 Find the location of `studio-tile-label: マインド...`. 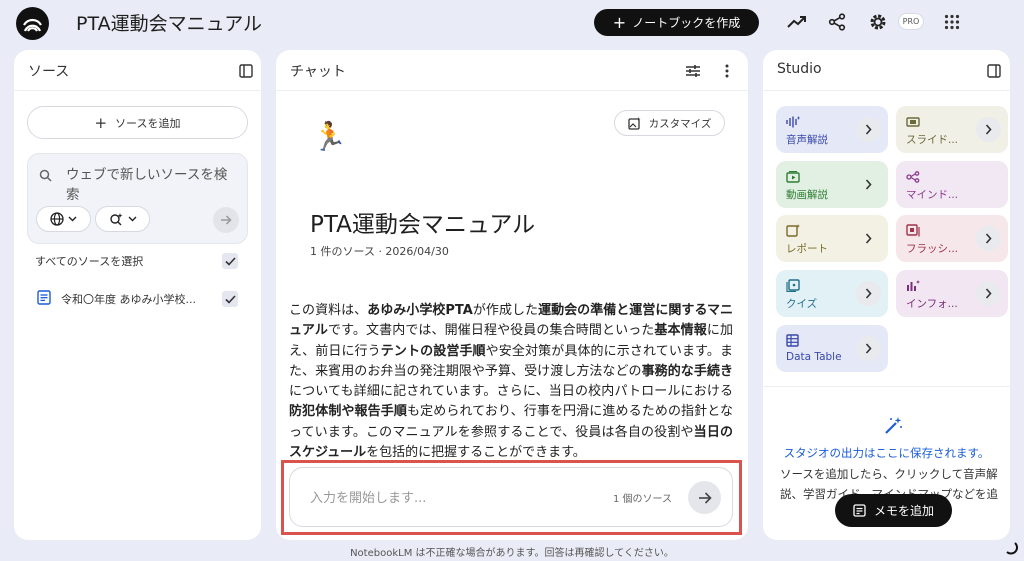

studio-tile-label: マインド... is located at coordinates (932, 195).